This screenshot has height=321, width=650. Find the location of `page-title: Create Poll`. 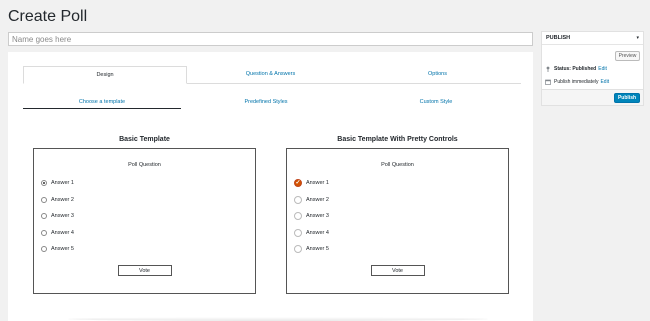

page-title: Create Poll is located at coordinates (48, 16).